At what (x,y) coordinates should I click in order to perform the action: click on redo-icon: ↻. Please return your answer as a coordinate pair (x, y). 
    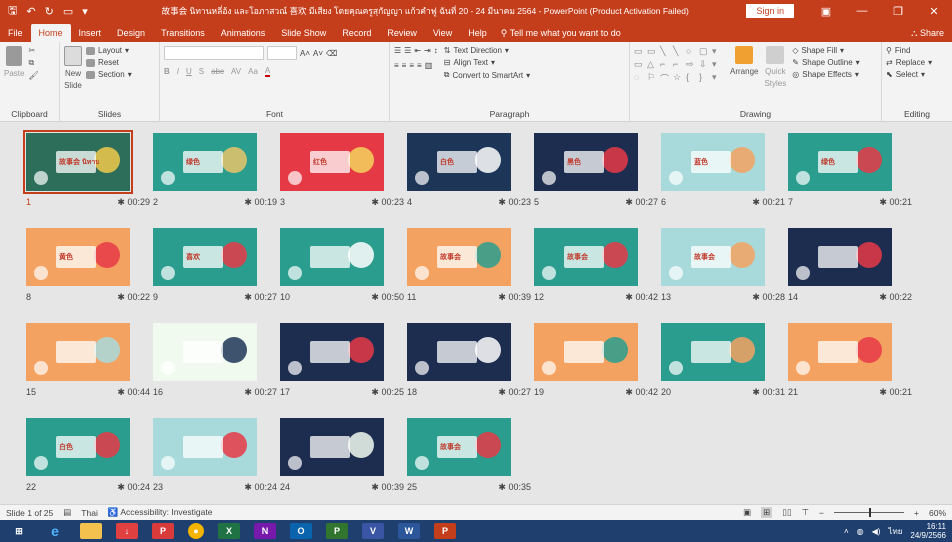
    Looking at the image, I should click on (49, 11).